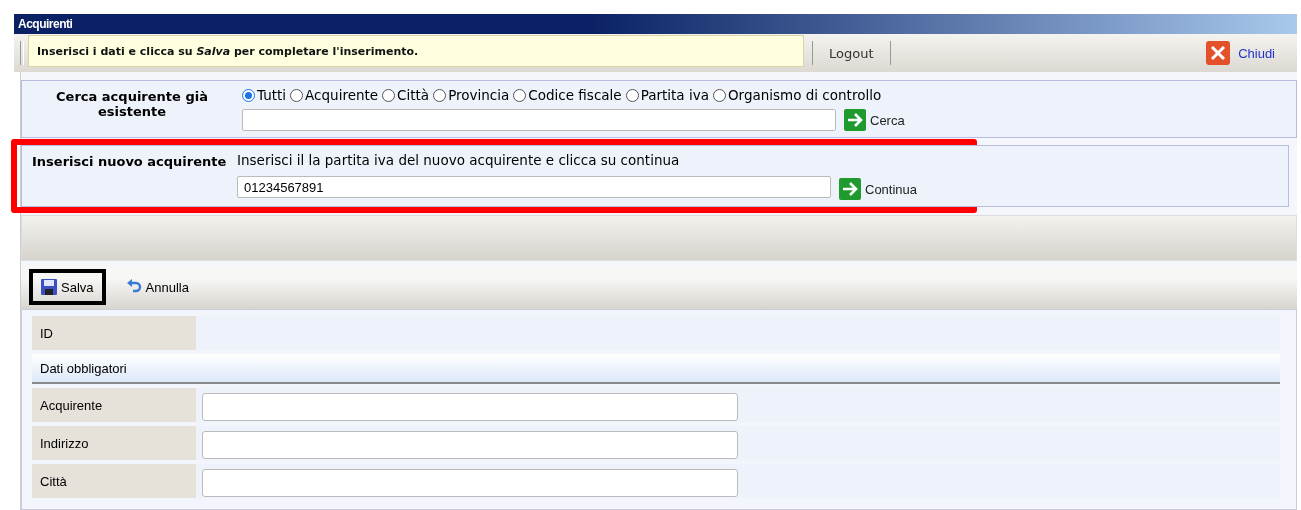 The height and width of the screenshot is (510, 1301). What do you see at coordinates (114, 481) in the screenshot?
I see `field-label: Città` at bounding box center [114, 481].